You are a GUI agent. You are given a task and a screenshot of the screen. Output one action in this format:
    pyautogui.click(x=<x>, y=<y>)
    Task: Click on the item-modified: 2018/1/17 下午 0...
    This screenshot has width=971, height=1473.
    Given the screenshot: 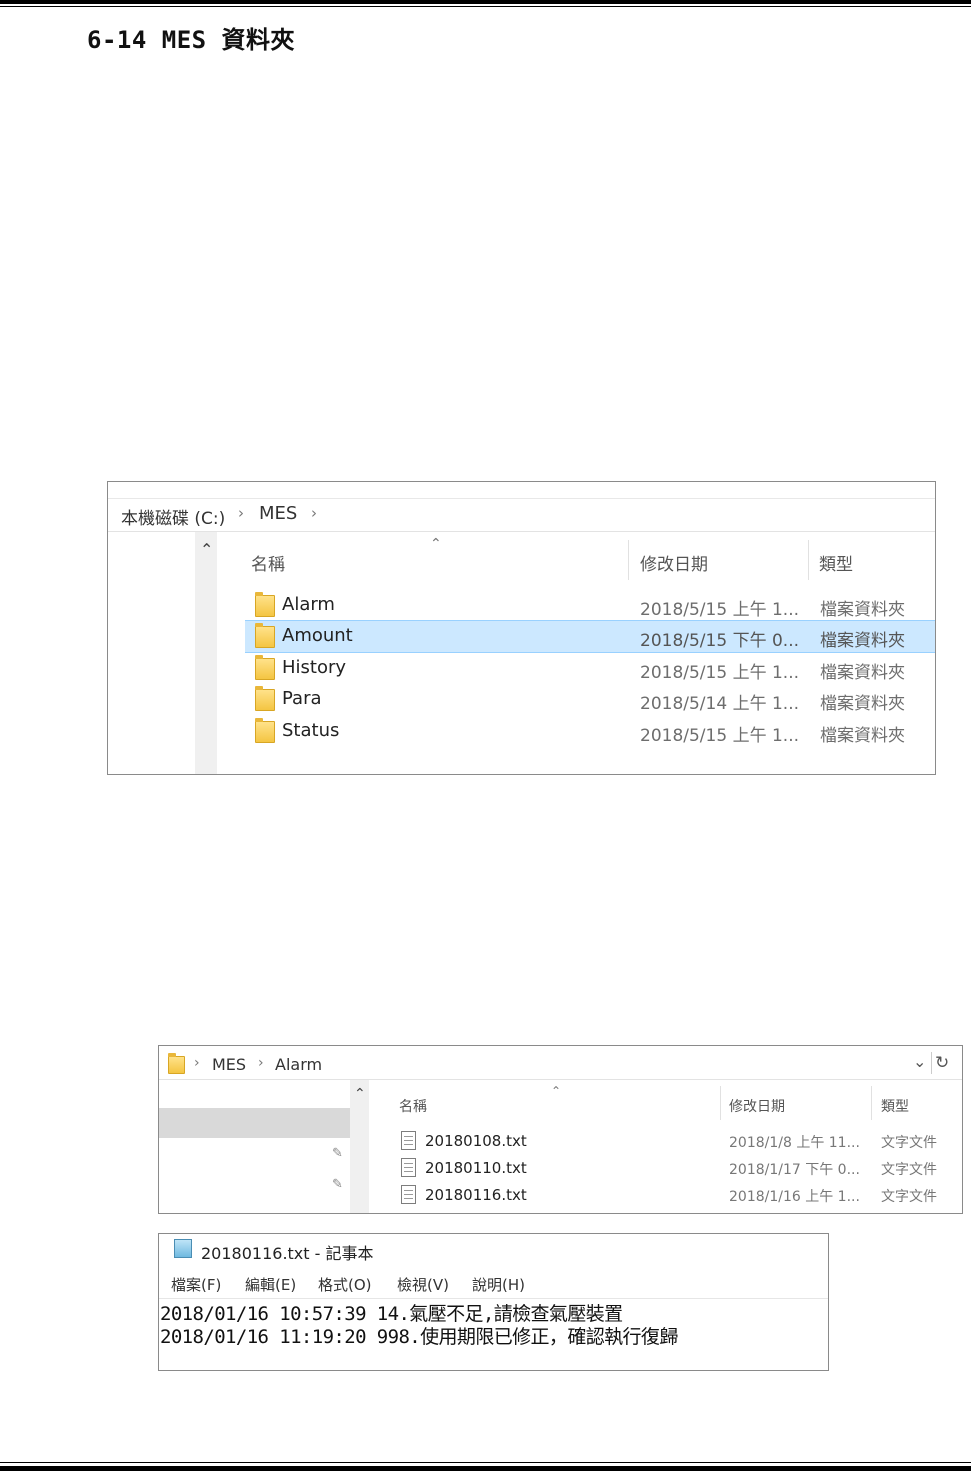 What is the action you would take?
    pyautogui.click(x=794, y=1170)
    